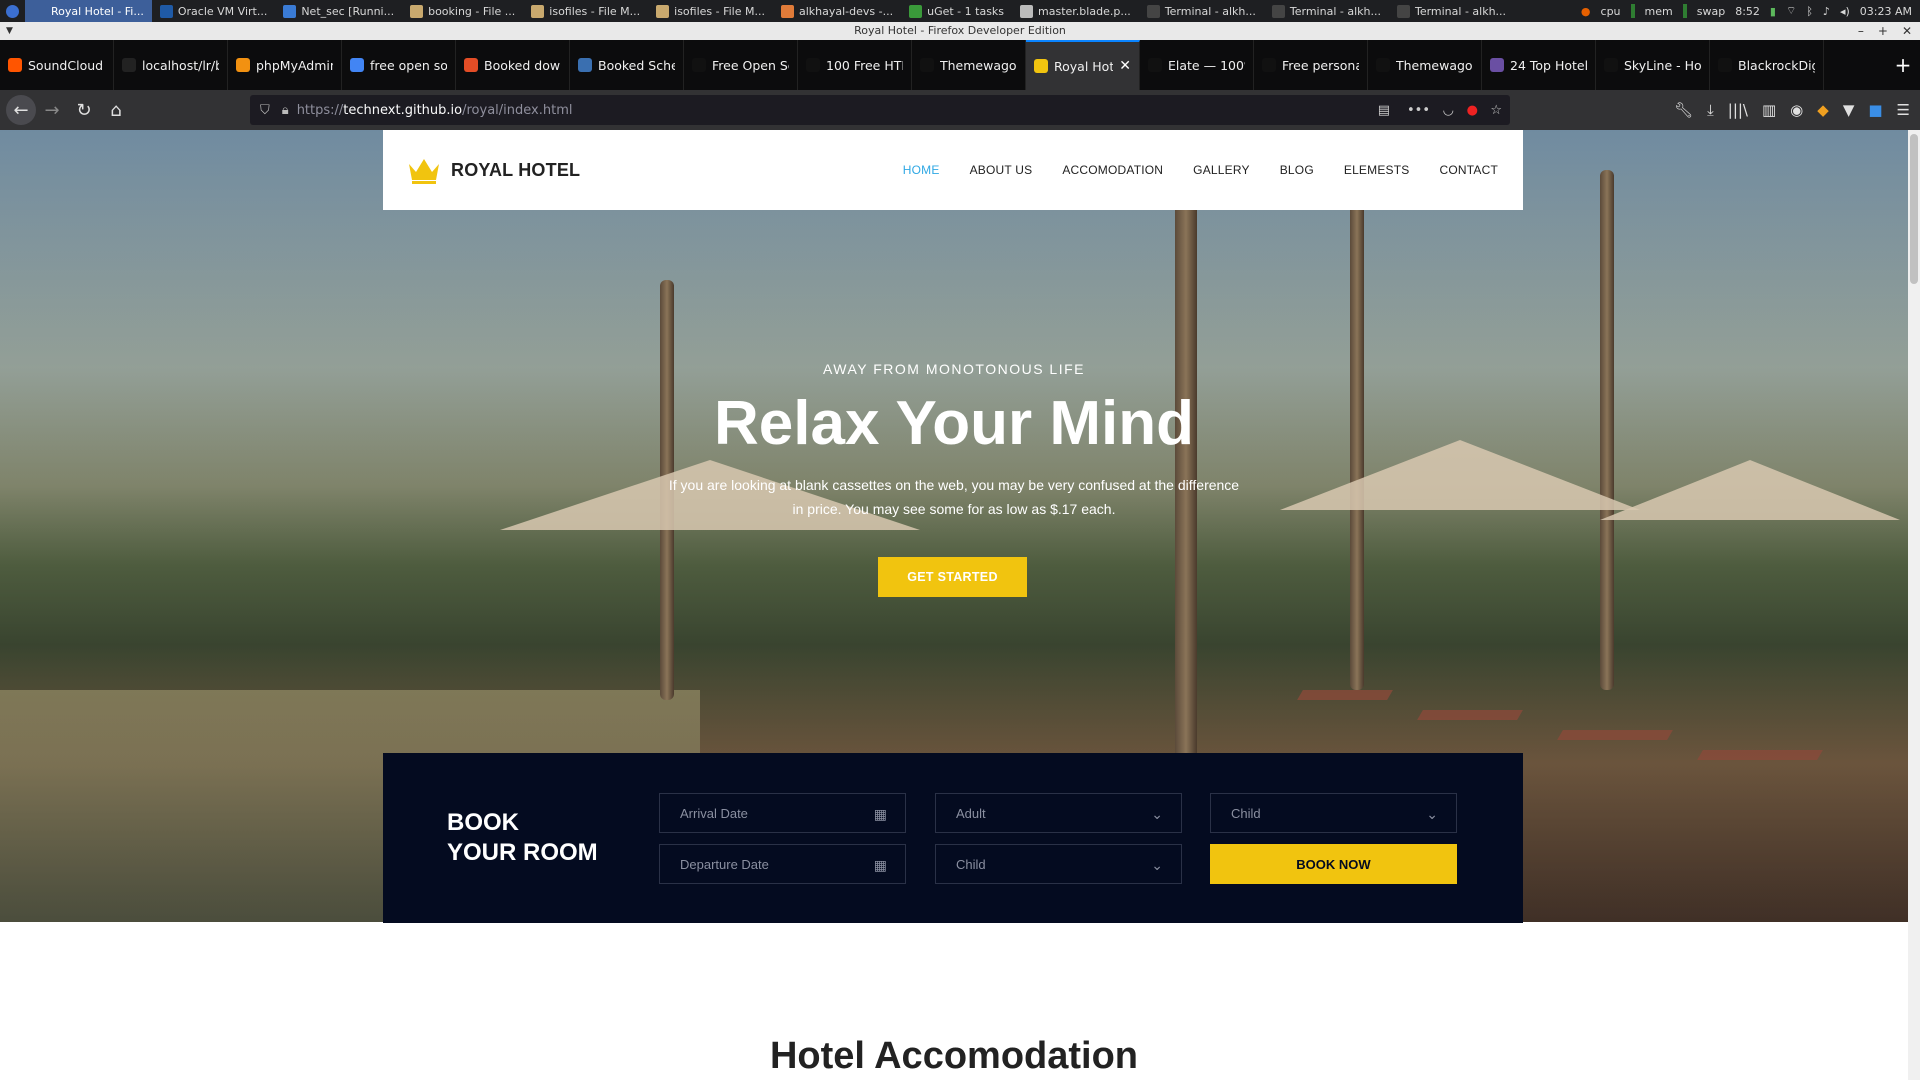 The image size is (1920, 1080). I want to click on get-started-button: GET STARTED, so click(952, 577).